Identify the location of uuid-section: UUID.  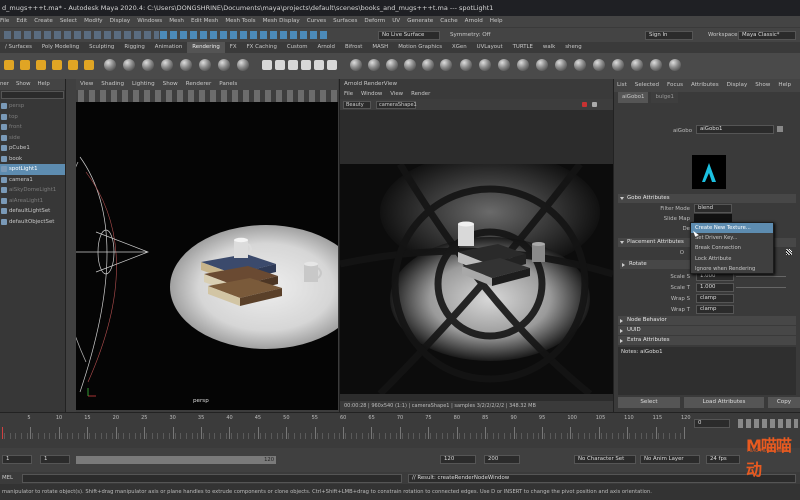
(707, 330).